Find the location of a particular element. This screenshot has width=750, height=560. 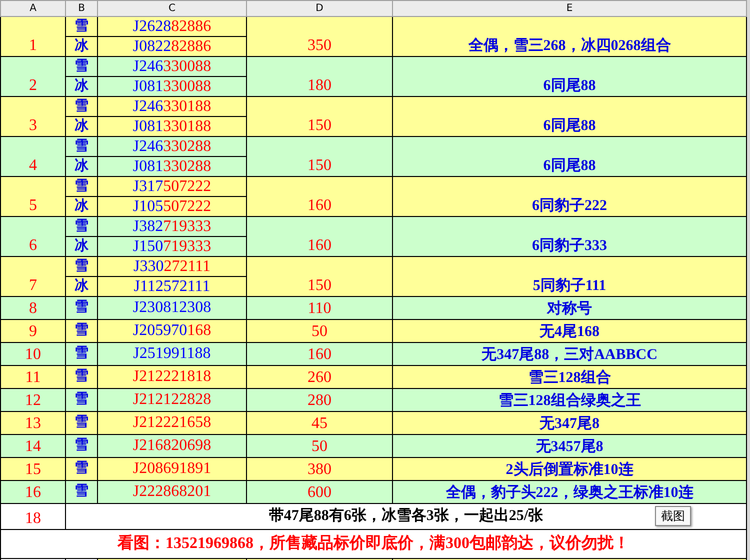

serial-cell: J112572111 is located at coordinates (172, 286).